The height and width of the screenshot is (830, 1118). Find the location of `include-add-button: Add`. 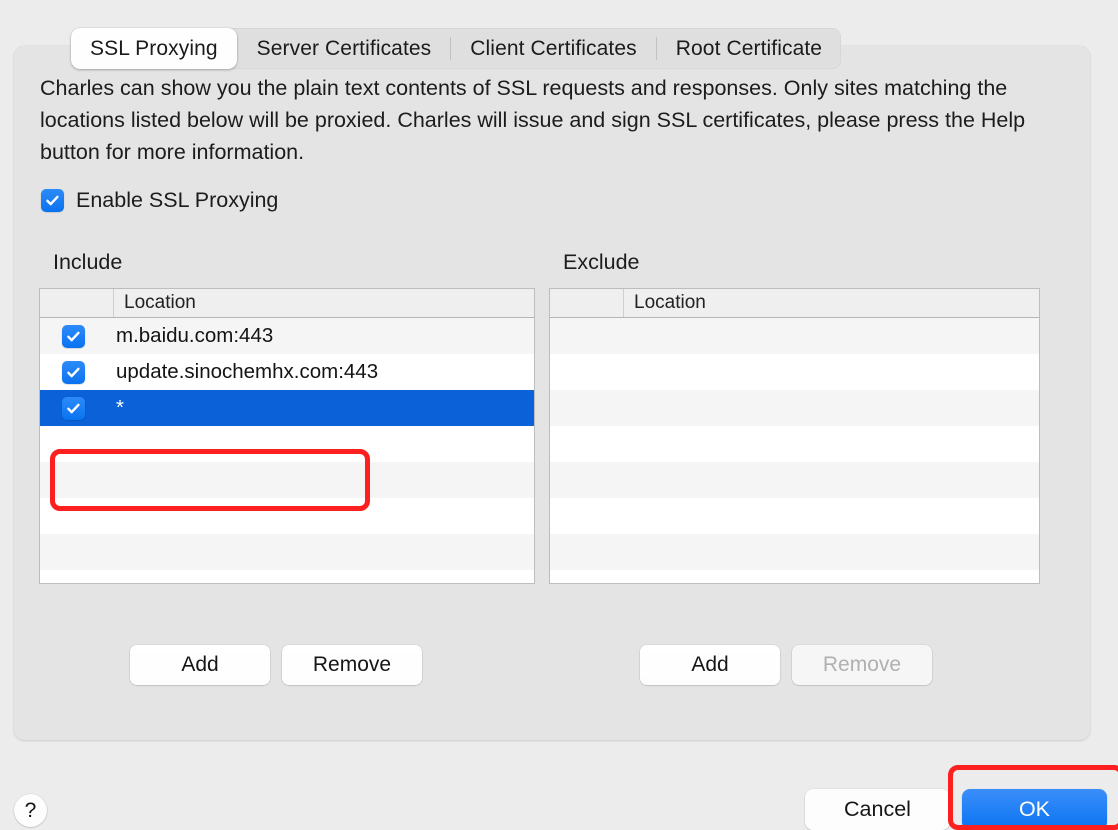

include-add-button: Add is located at coordinates (200, 665).